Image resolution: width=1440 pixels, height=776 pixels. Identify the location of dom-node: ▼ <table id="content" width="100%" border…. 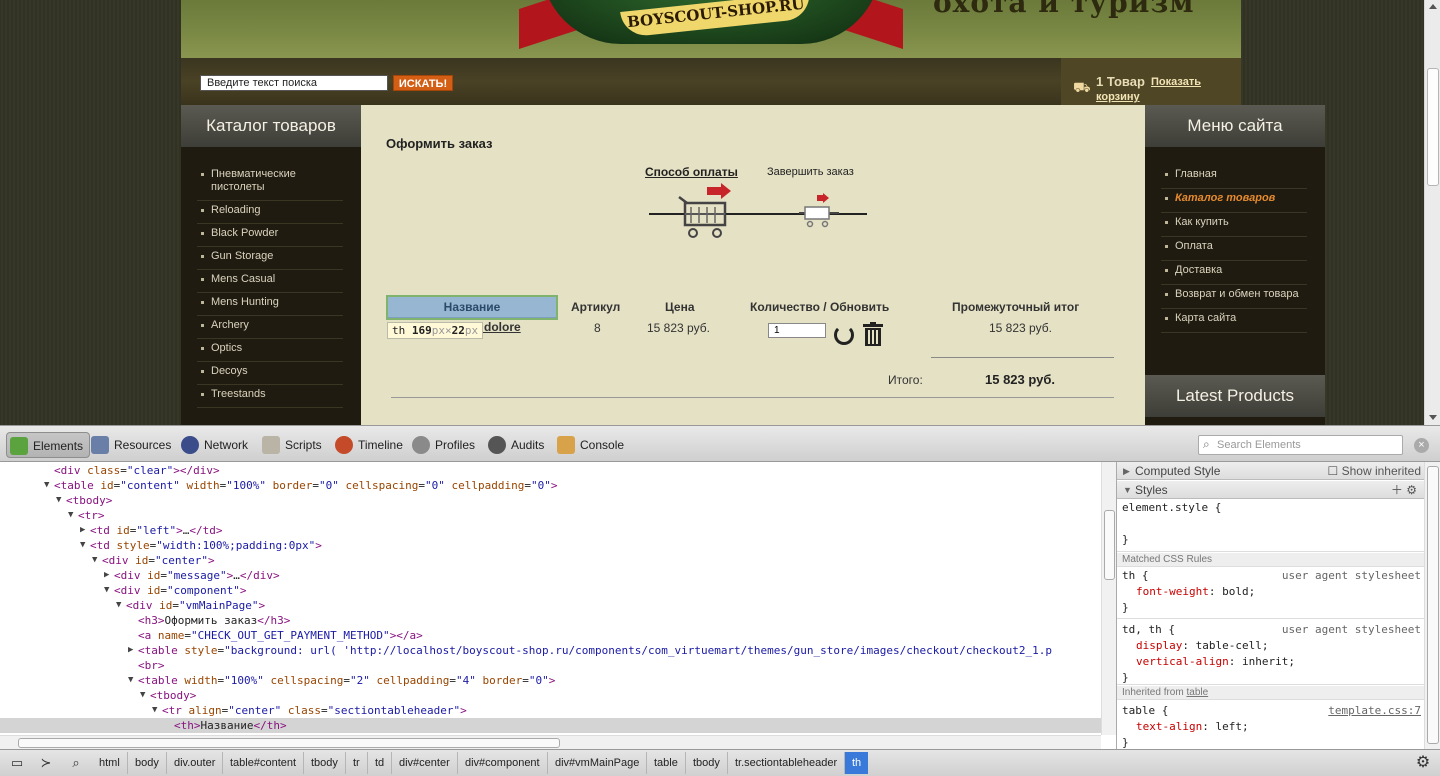
(550, 485).